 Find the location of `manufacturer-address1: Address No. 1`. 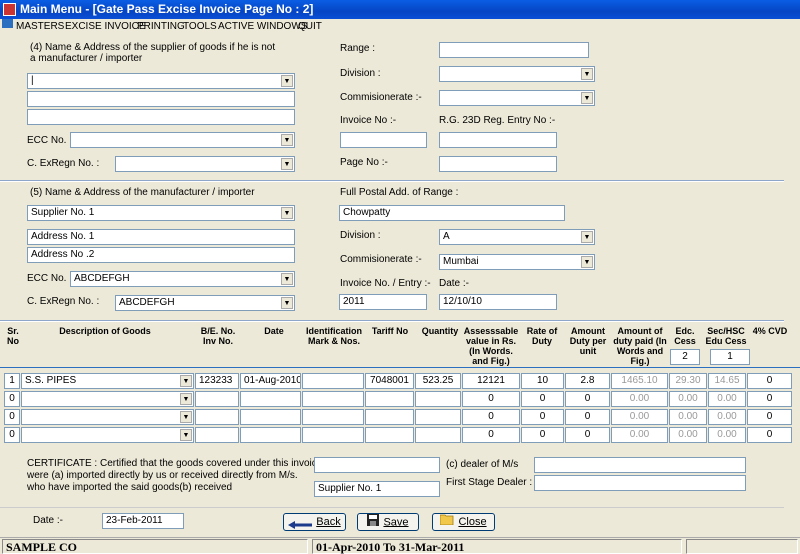

manufacturer-address1: Address No. 1 is located at coordinates (161, 237).